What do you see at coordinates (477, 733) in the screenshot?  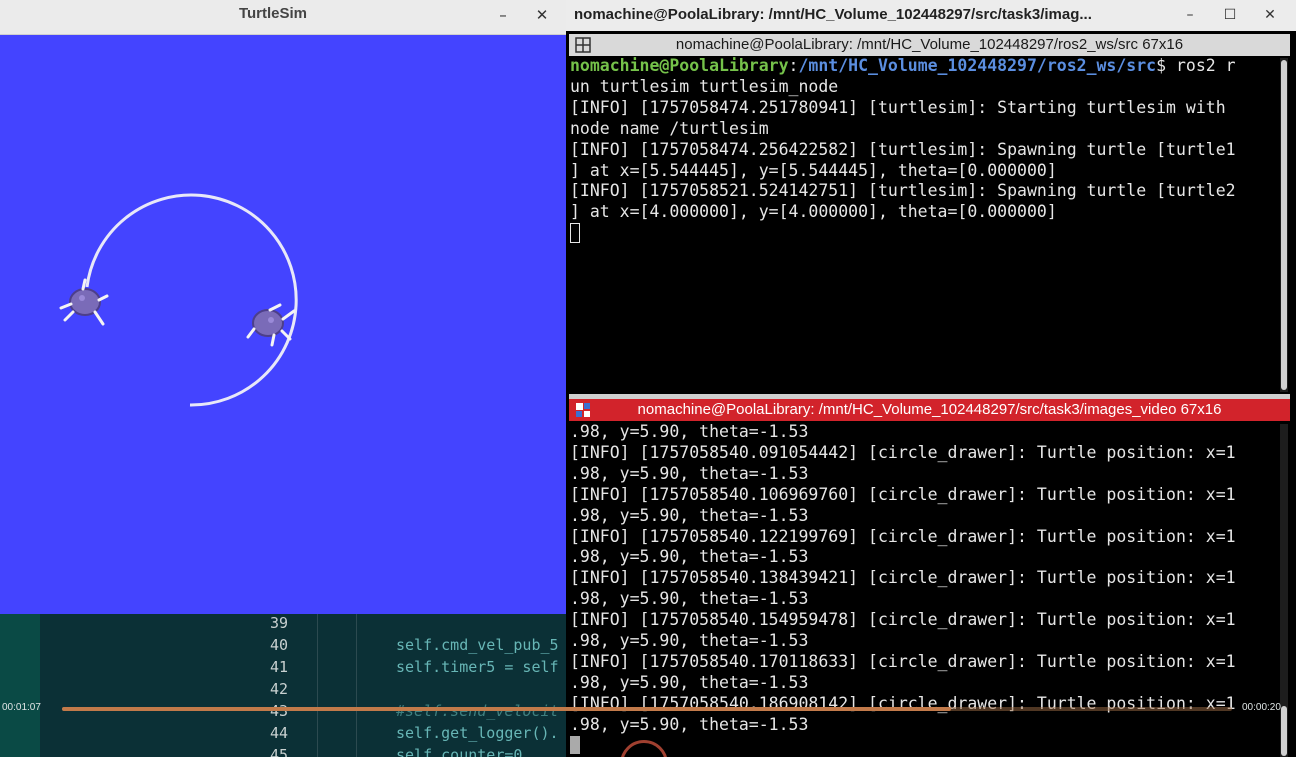 I see `code-text: self.get_logger().` at bounding box center [477, 733].